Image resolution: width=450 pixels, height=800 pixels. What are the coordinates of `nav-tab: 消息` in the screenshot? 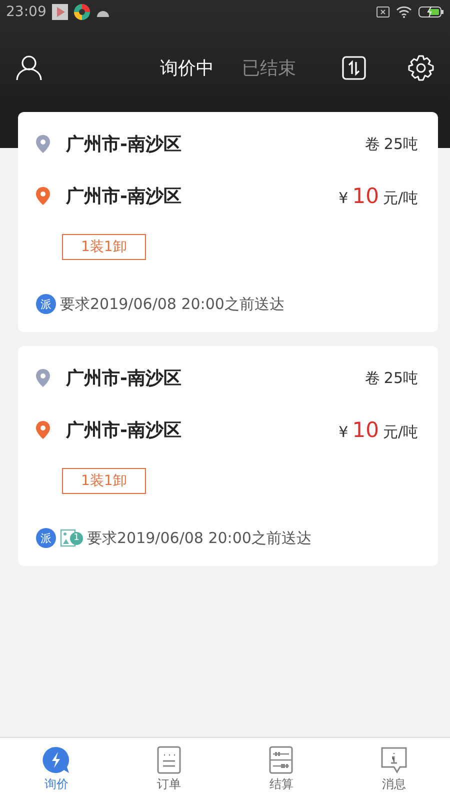 It's located at (394, 769).